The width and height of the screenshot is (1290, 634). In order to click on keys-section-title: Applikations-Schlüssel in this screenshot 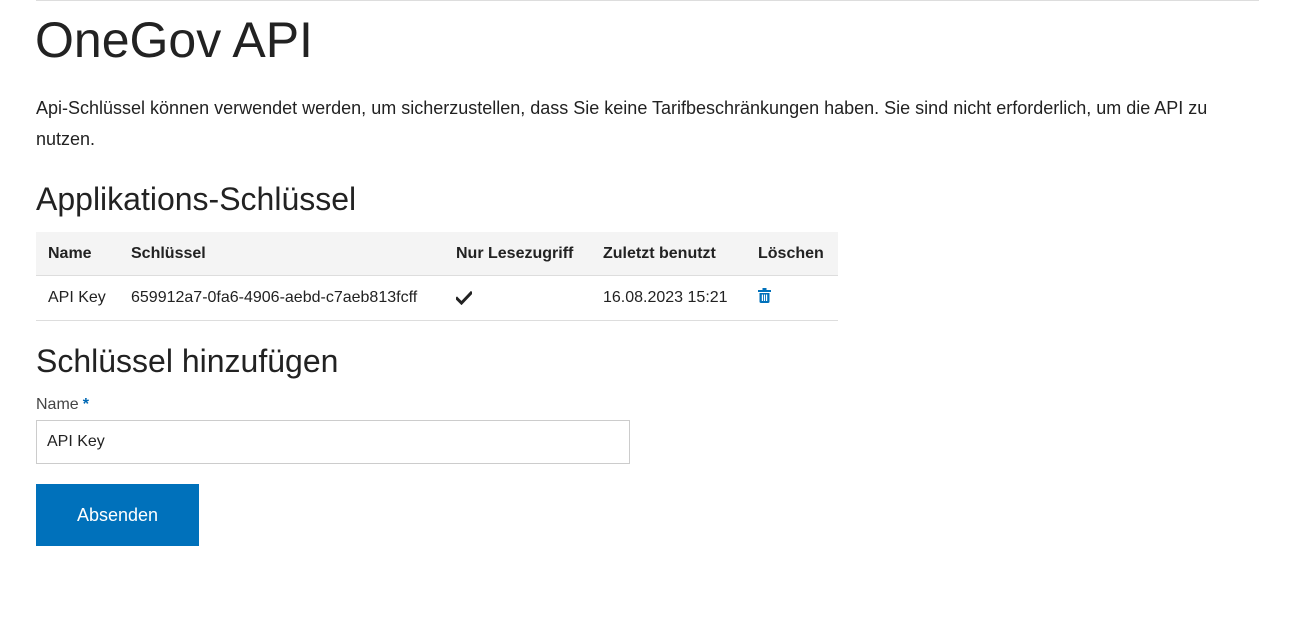, I will do `click(196, 199)`.